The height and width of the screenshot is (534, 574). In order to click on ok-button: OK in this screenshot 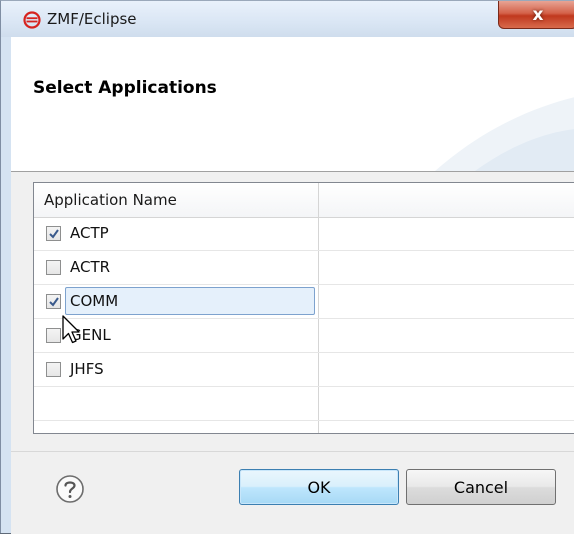, I will do `click(319, 487)`.